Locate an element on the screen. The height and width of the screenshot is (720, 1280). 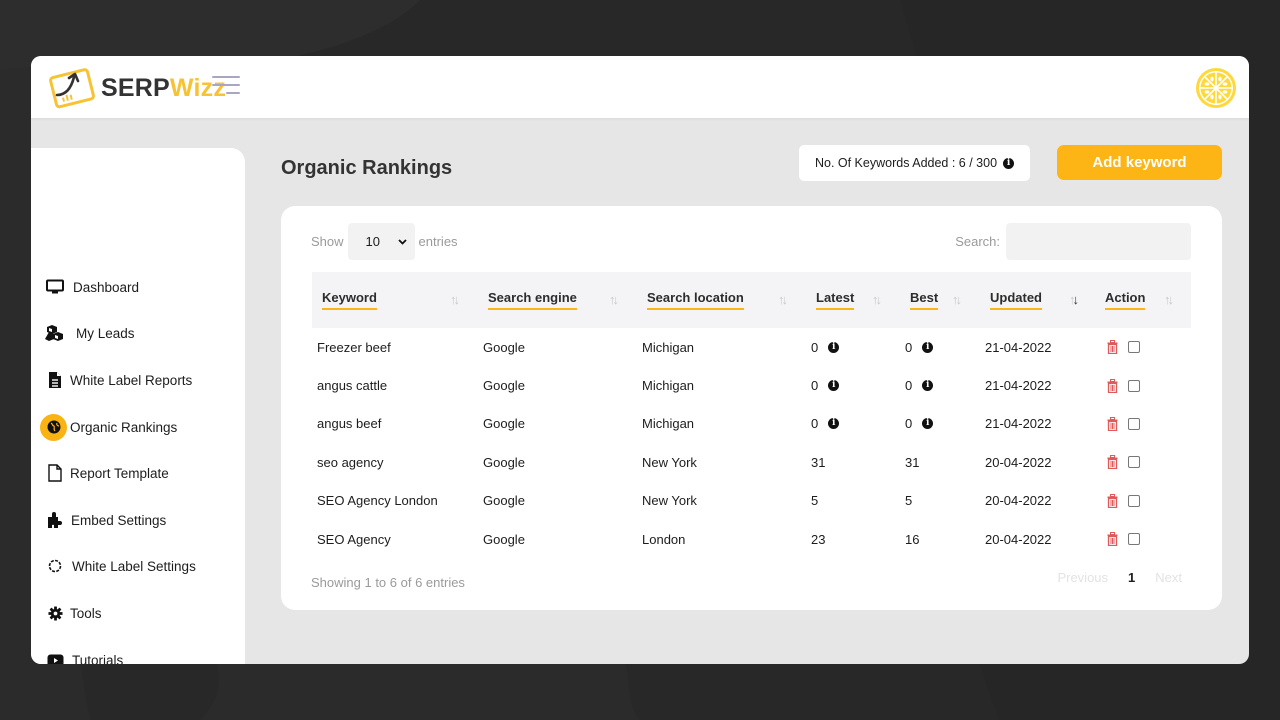
column-header-updated: Updated is located at coordinates (1016, 300).